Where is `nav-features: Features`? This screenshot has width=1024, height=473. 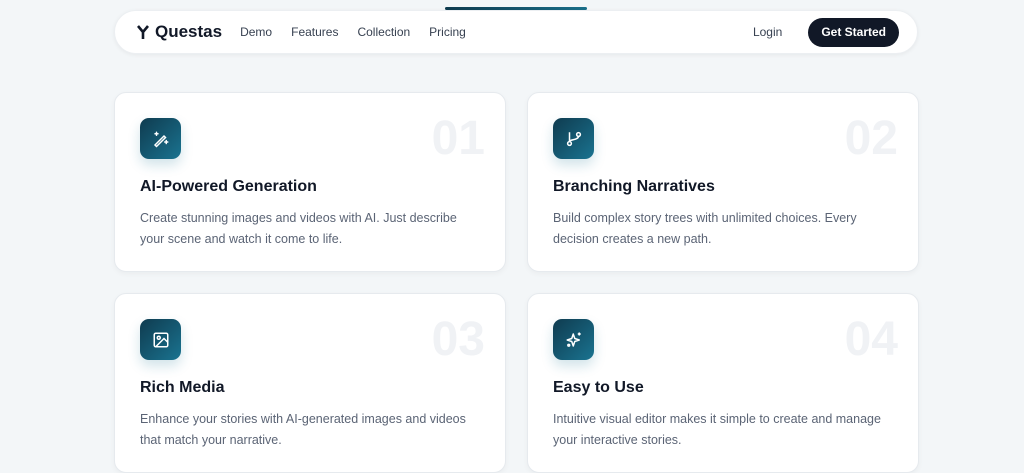 nav-features: Features is located at coordinates (314, 32).